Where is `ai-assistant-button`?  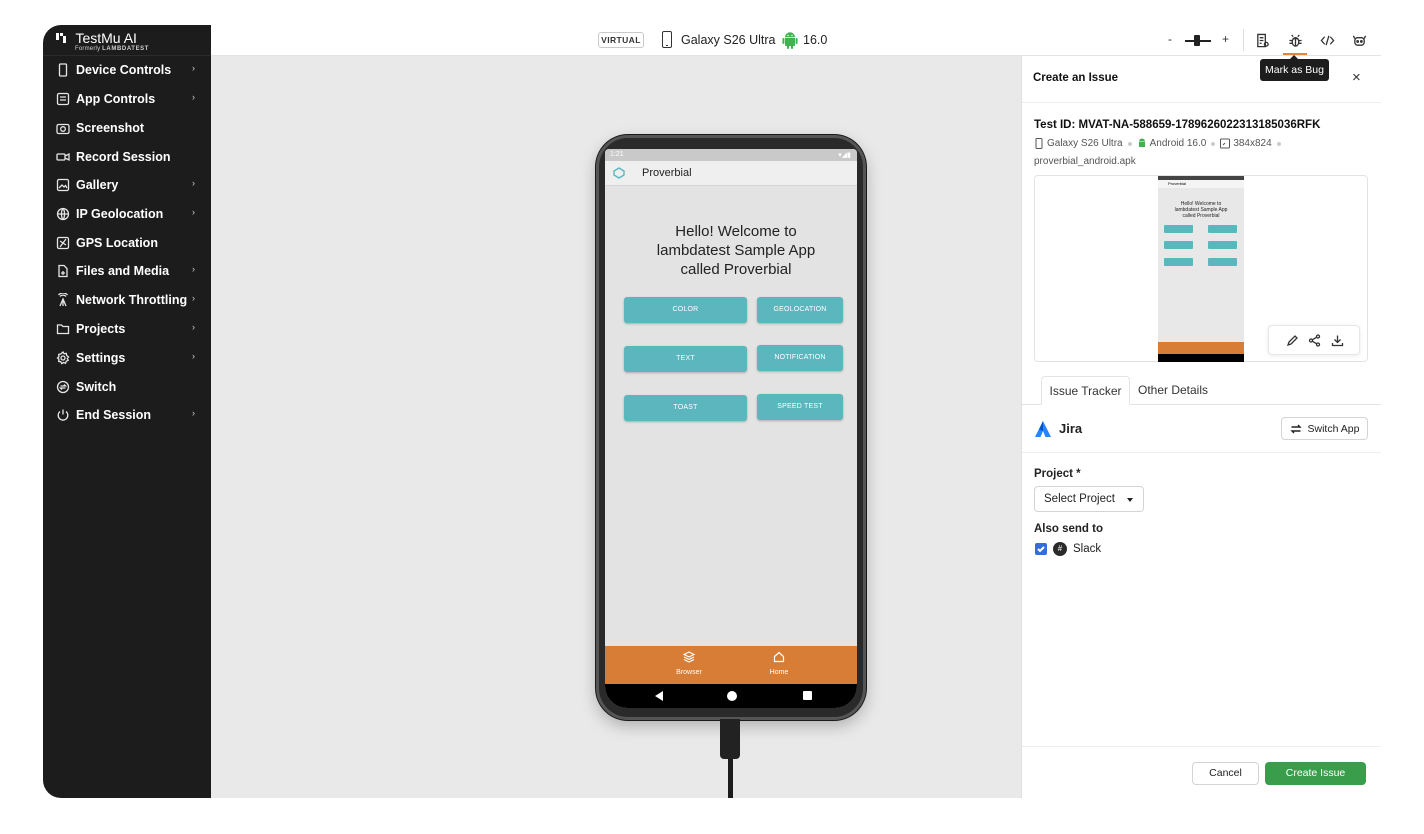
ai-assistant-button is located at coordinates (1359, 40).